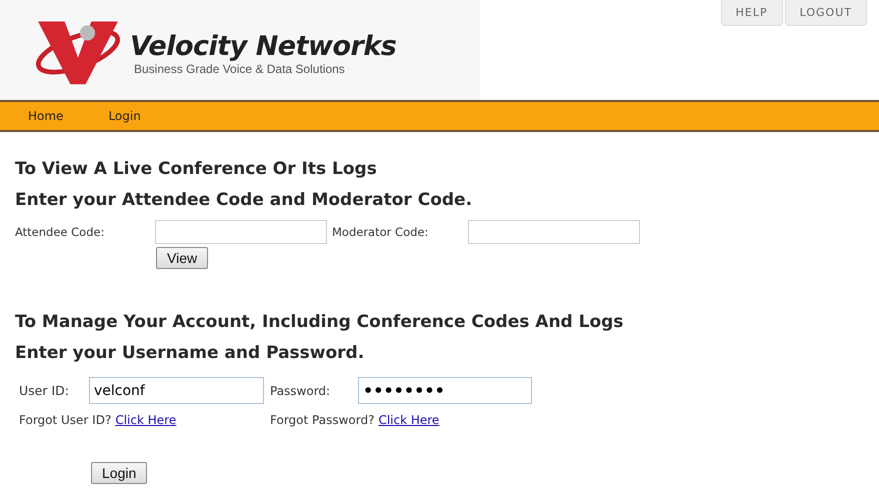 This screenshot has height=491, width=879. What do you see at coordinates (182, 258) in the screenshot?
I see `view-button: View` at bounding box center [182, 258].